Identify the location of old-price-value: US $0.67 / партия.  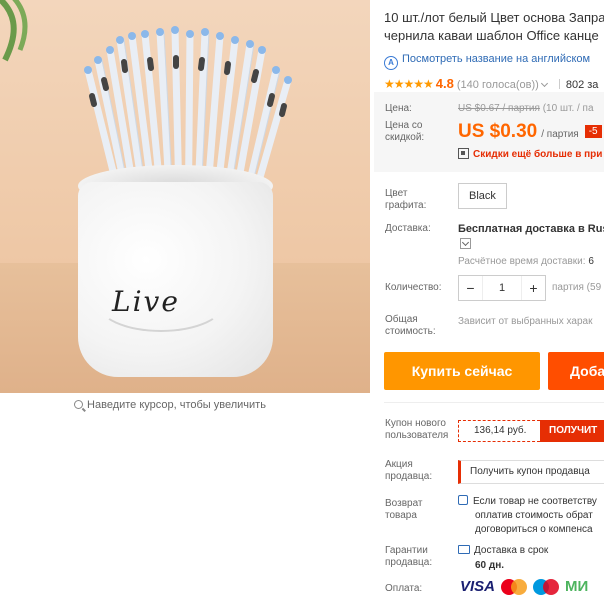
(499, 108).